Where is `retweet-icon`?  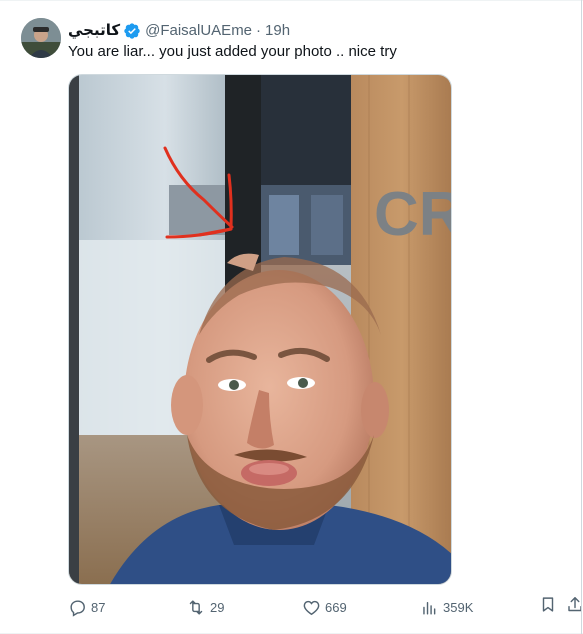
retweet-icon is located at coordinates (196, 607).